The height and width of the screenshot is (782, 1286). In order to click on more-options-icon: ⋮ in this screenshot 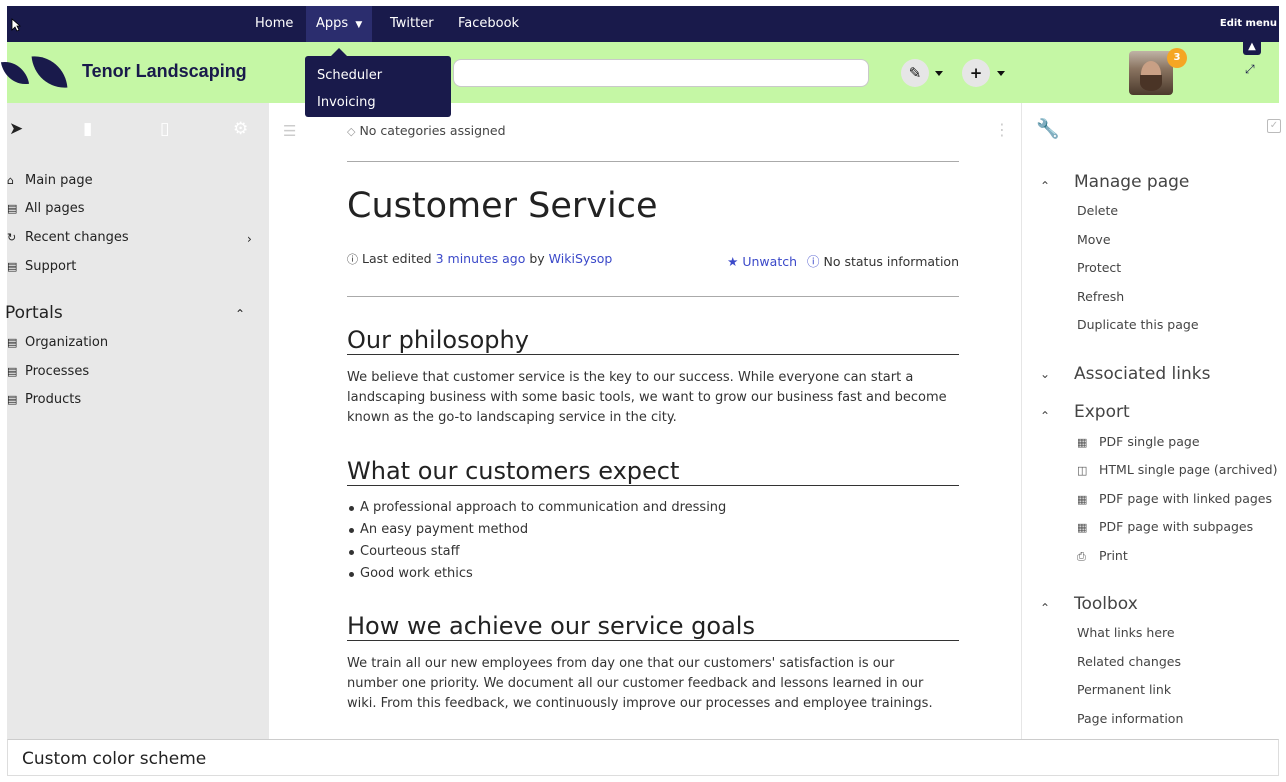, I will do `click(1002, 129)`.